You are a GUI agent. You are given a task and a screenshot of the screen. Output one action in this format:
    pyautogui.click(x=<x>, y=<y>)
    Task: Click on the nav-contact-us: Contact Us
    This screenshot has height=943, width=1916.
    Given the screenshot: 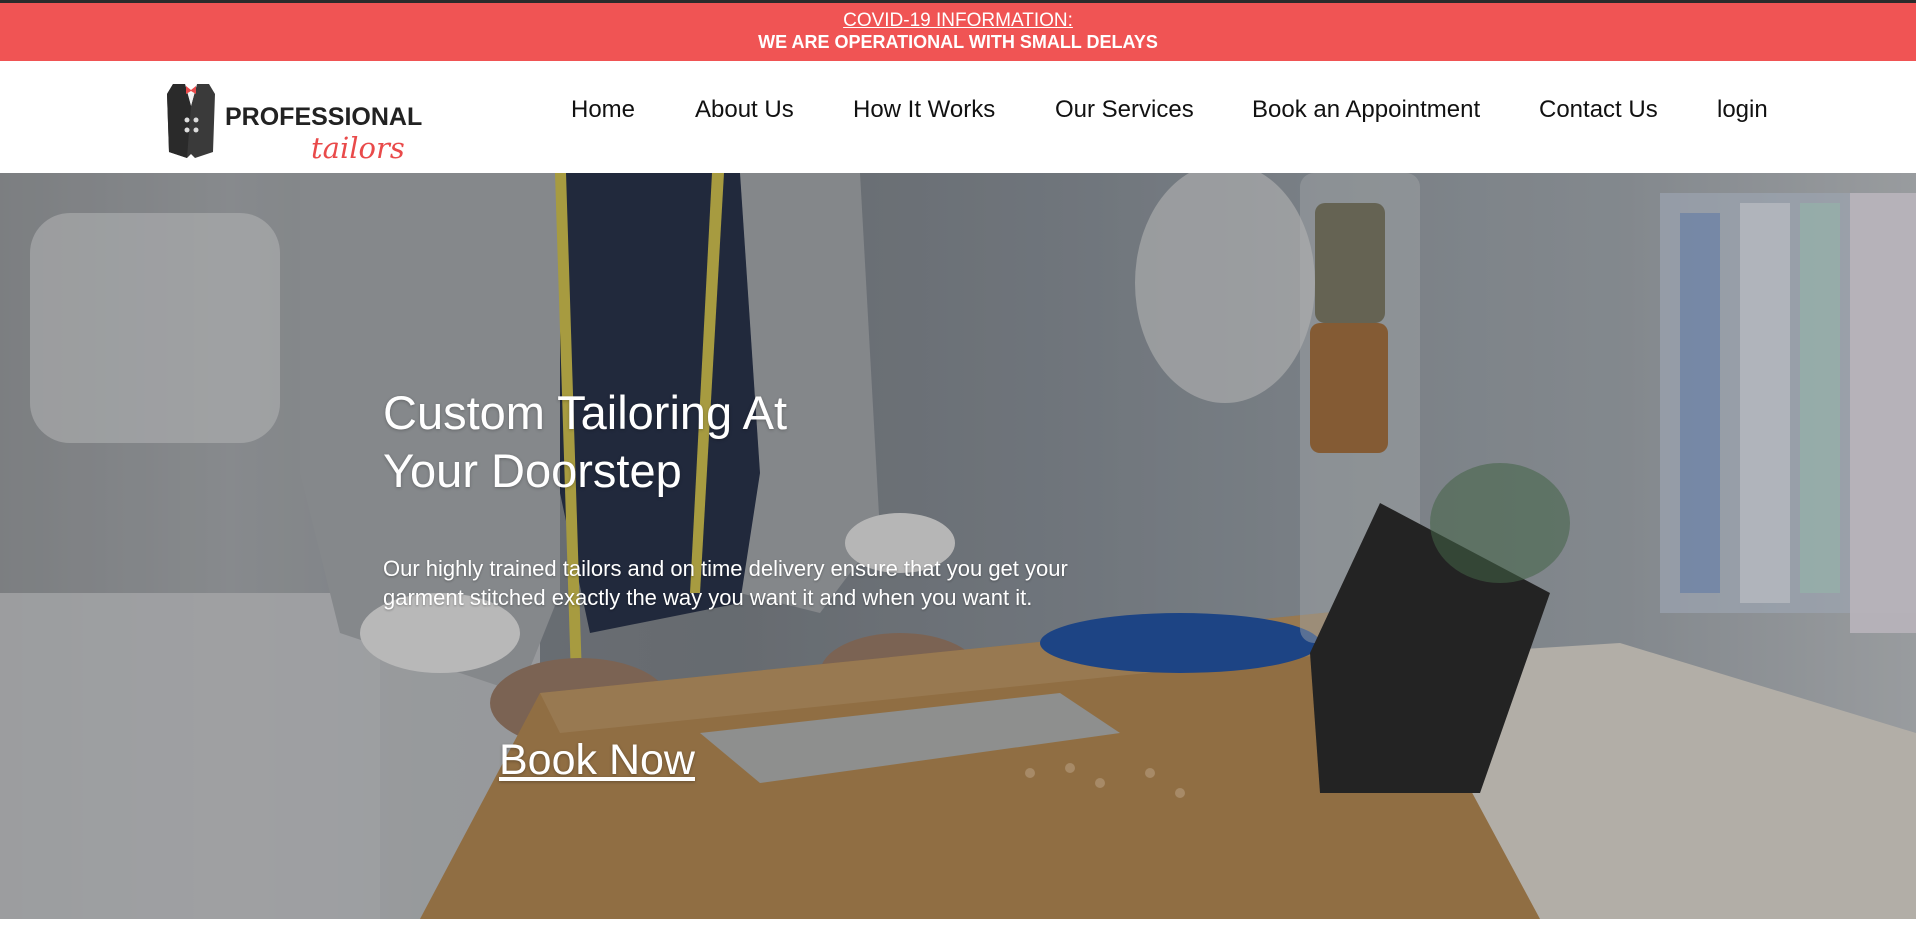 What is the action you would take?
    pyautogui.click(x=1598, y=110)
    